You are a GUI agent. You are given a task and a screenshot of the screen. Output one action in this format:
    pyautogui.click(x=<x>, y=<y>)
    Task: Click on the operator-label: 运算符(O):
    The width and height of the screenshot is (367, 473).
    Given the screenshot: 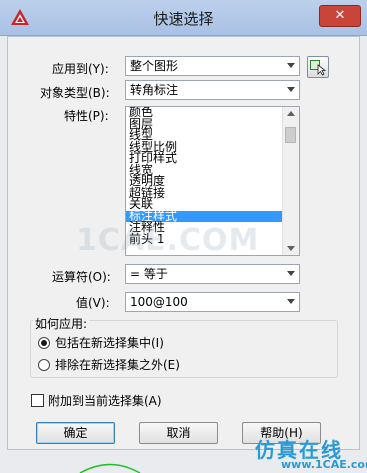 What is the action you would take?
    pyautogui.click(x=81, y=277)
    